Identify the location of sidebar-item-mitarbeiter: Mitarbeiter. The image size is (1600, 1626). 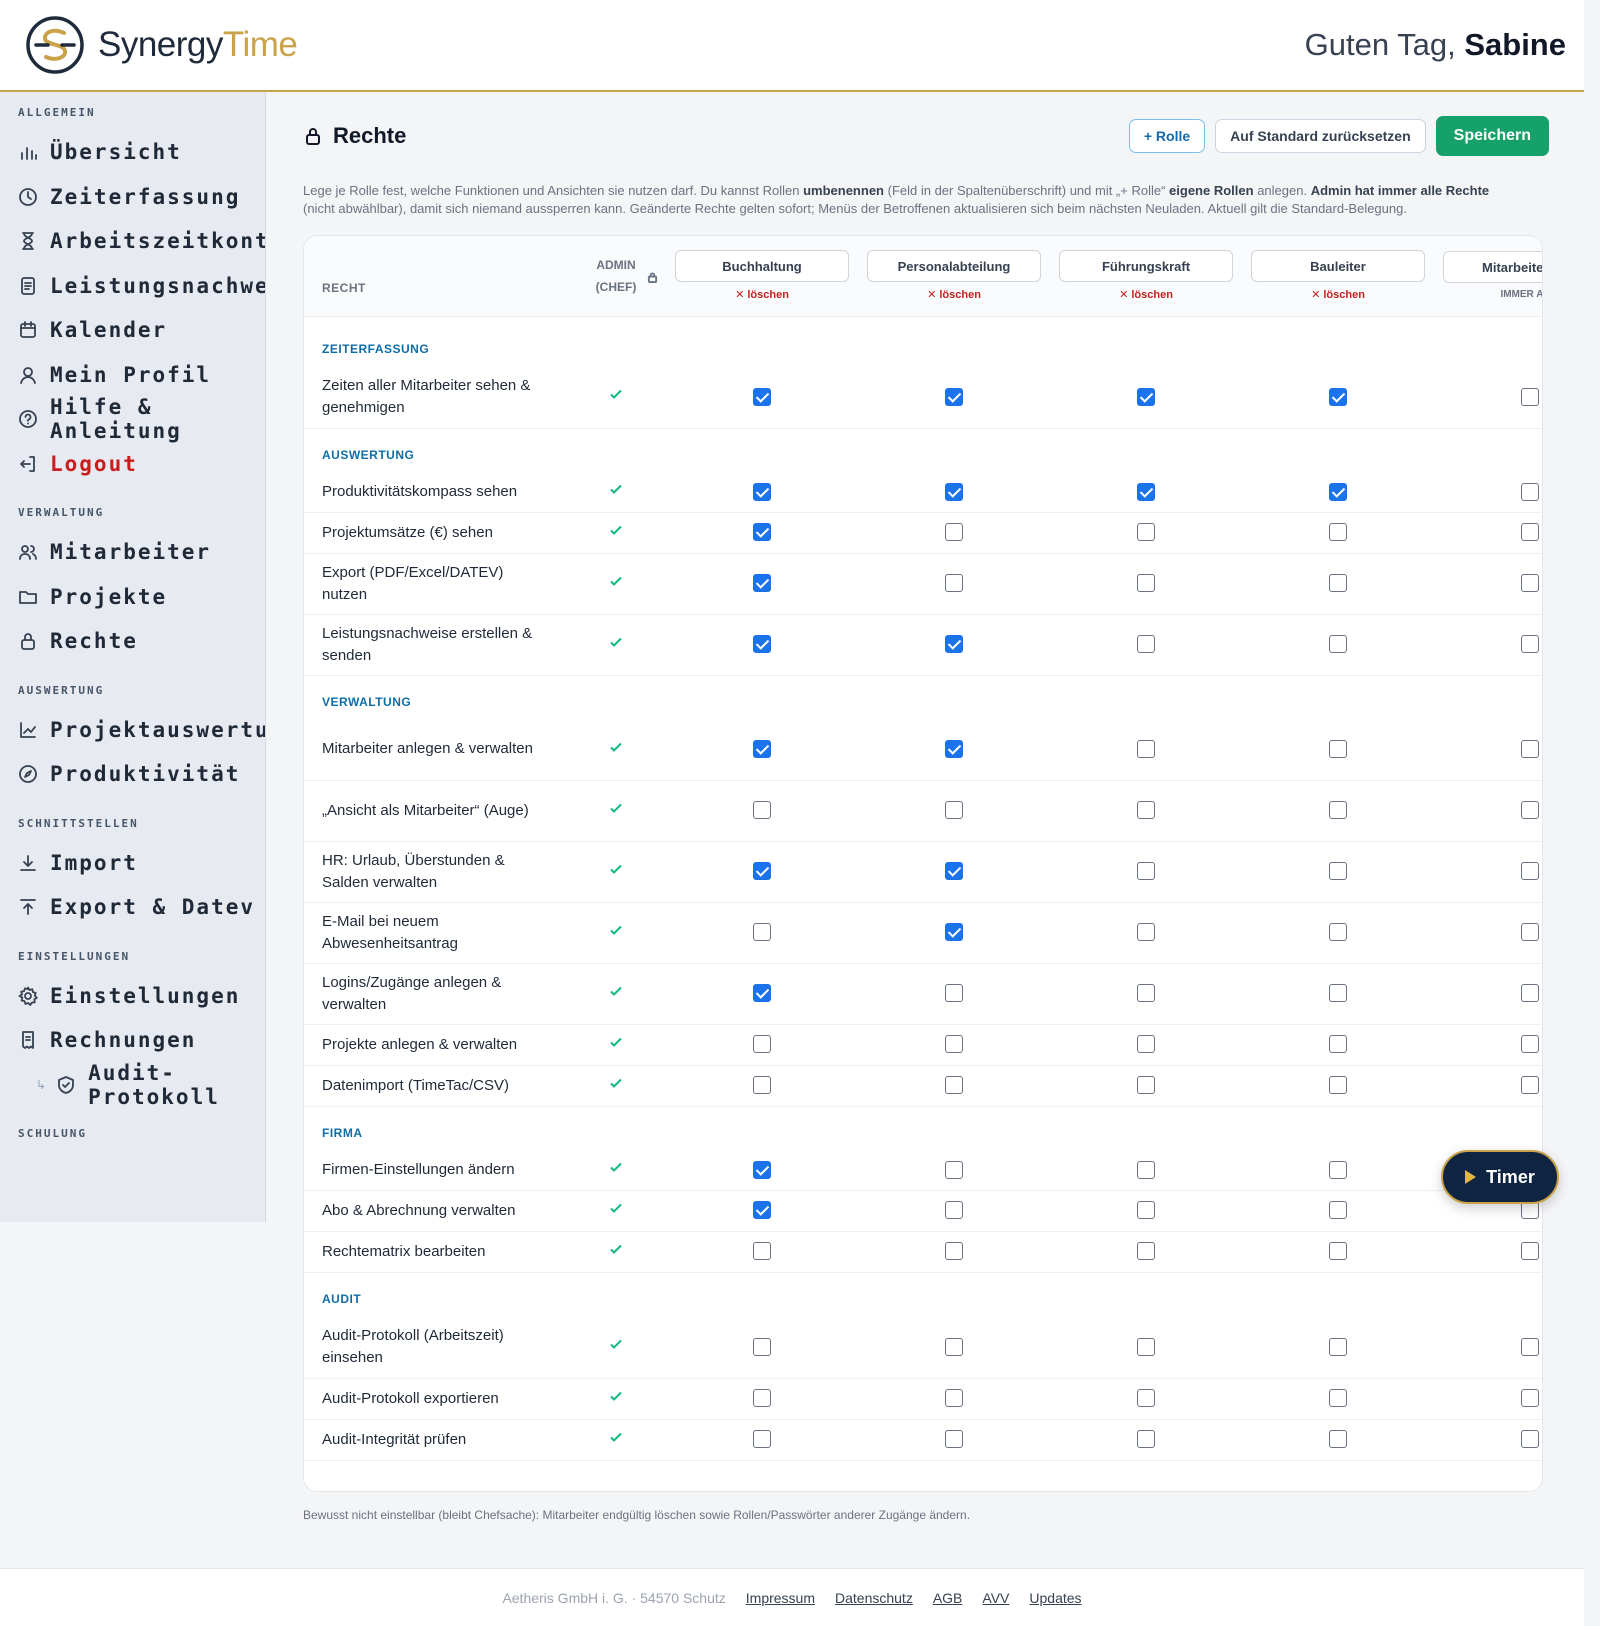
(132, 552).